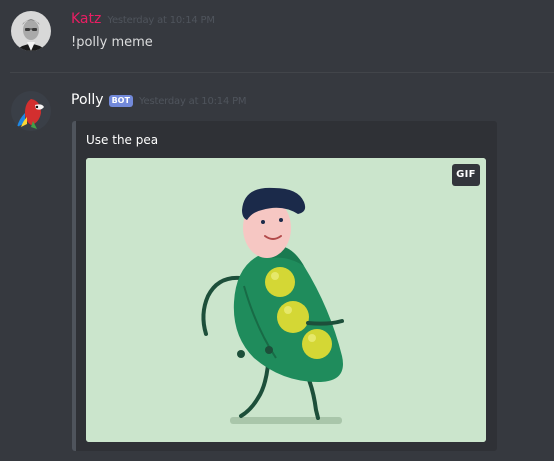  Describe the element at coordinates (122, 140) in the screenshot. I see `embed-title: Use the pea` at that location.